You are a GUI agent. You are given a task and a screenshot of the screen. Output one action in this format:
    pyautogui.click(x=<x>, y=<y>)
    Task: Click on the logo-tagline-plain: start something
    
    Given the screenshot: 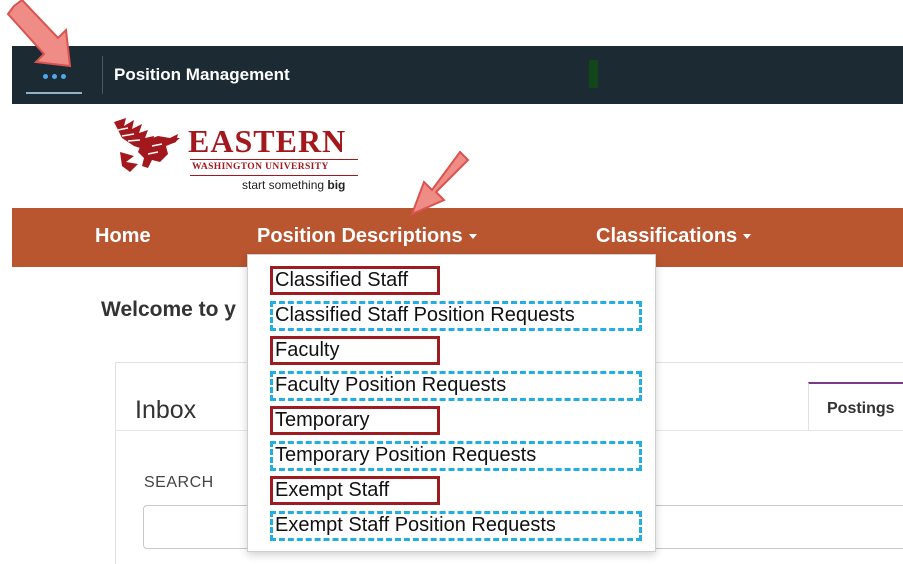 What is the action you would take?
    pyautogui.click(x=285, y=185)
    